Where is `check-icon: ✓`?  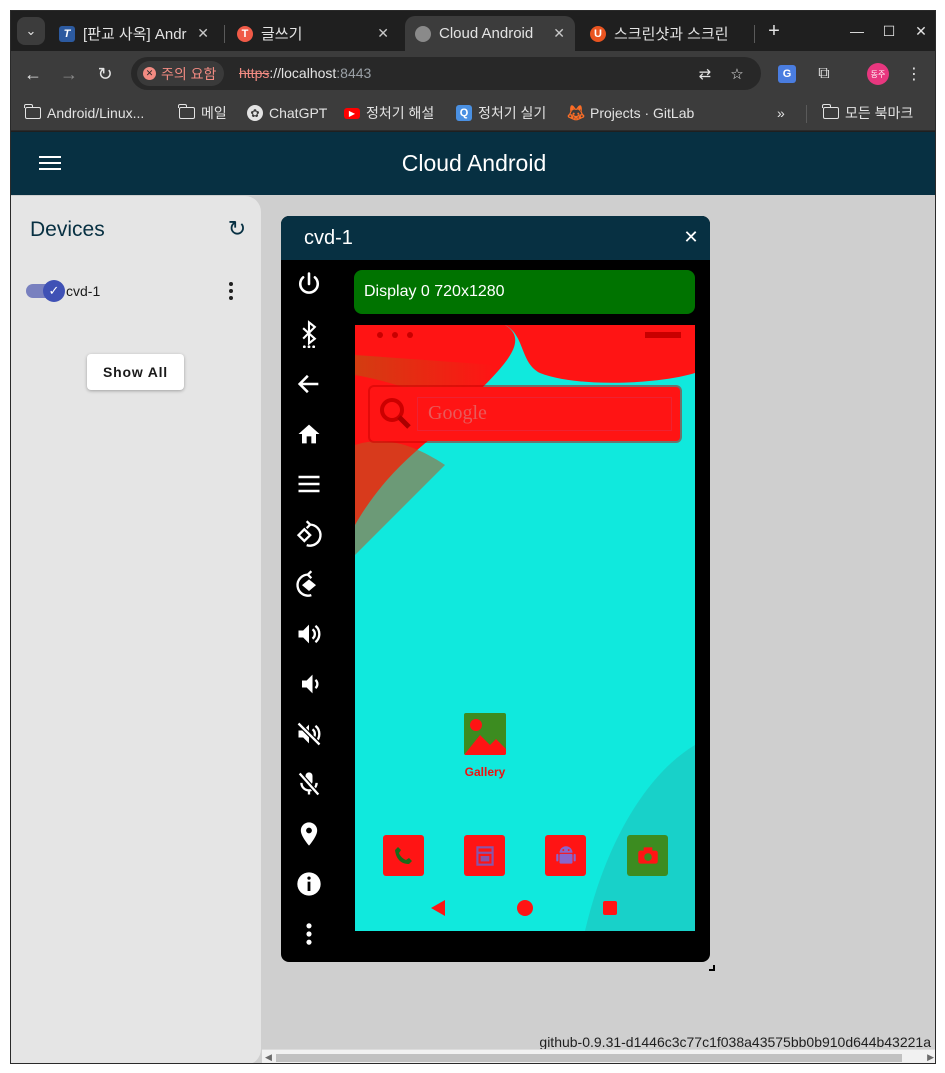 check-icon: ✓ is located at coordinates (54, 291).